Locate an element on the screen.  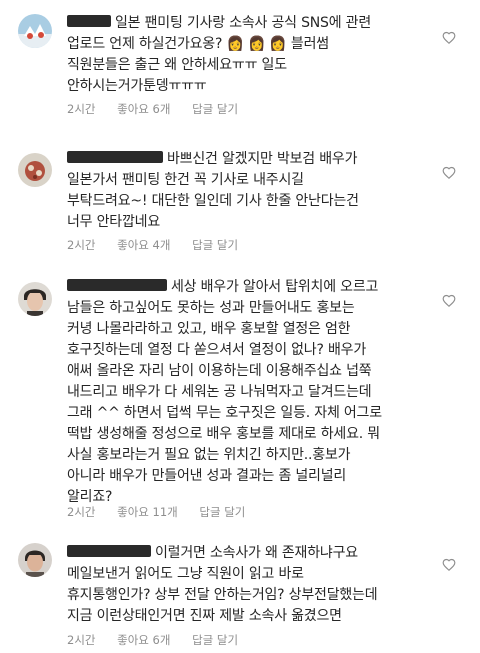
comment-line: 이럴거면 소속사가 왜 존재하냐구요 is located at coordinates (256, 553).